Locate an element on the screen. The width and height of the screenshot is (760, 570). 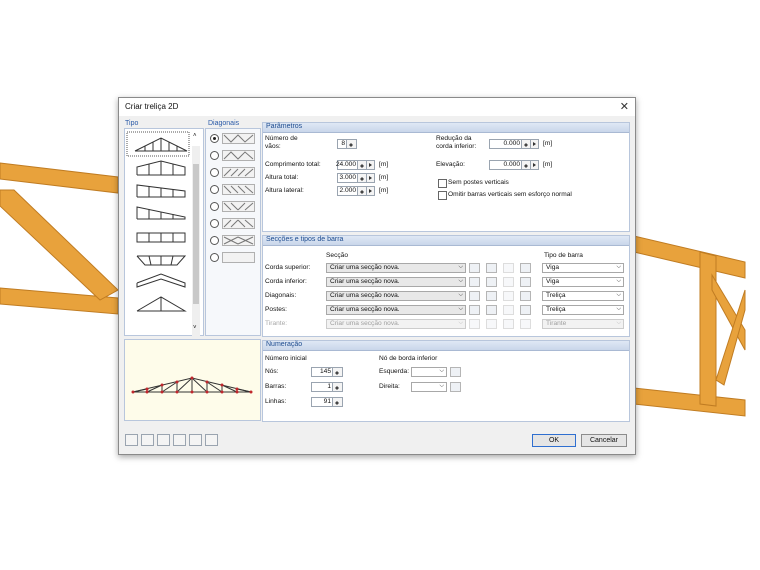
pick-node-left-icon is located at coordinates (455, 372).